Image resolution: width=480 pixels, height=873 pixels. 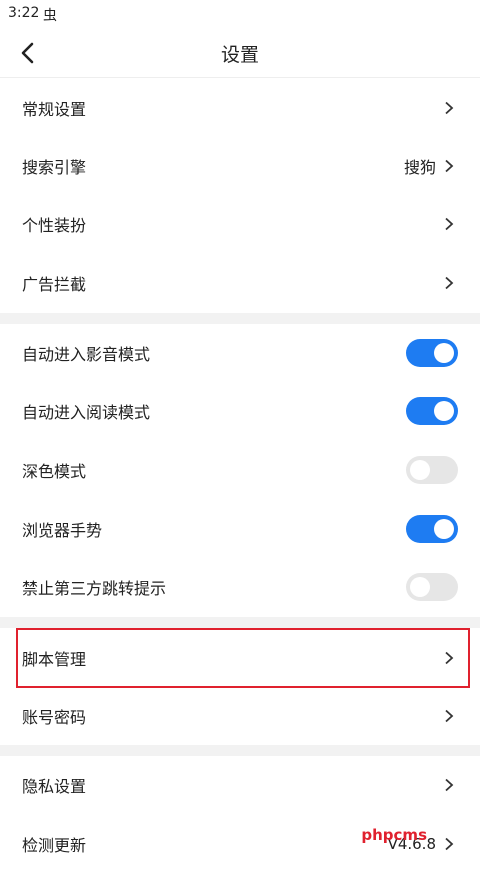 I want to click on divider, so click(x=240, y=77).